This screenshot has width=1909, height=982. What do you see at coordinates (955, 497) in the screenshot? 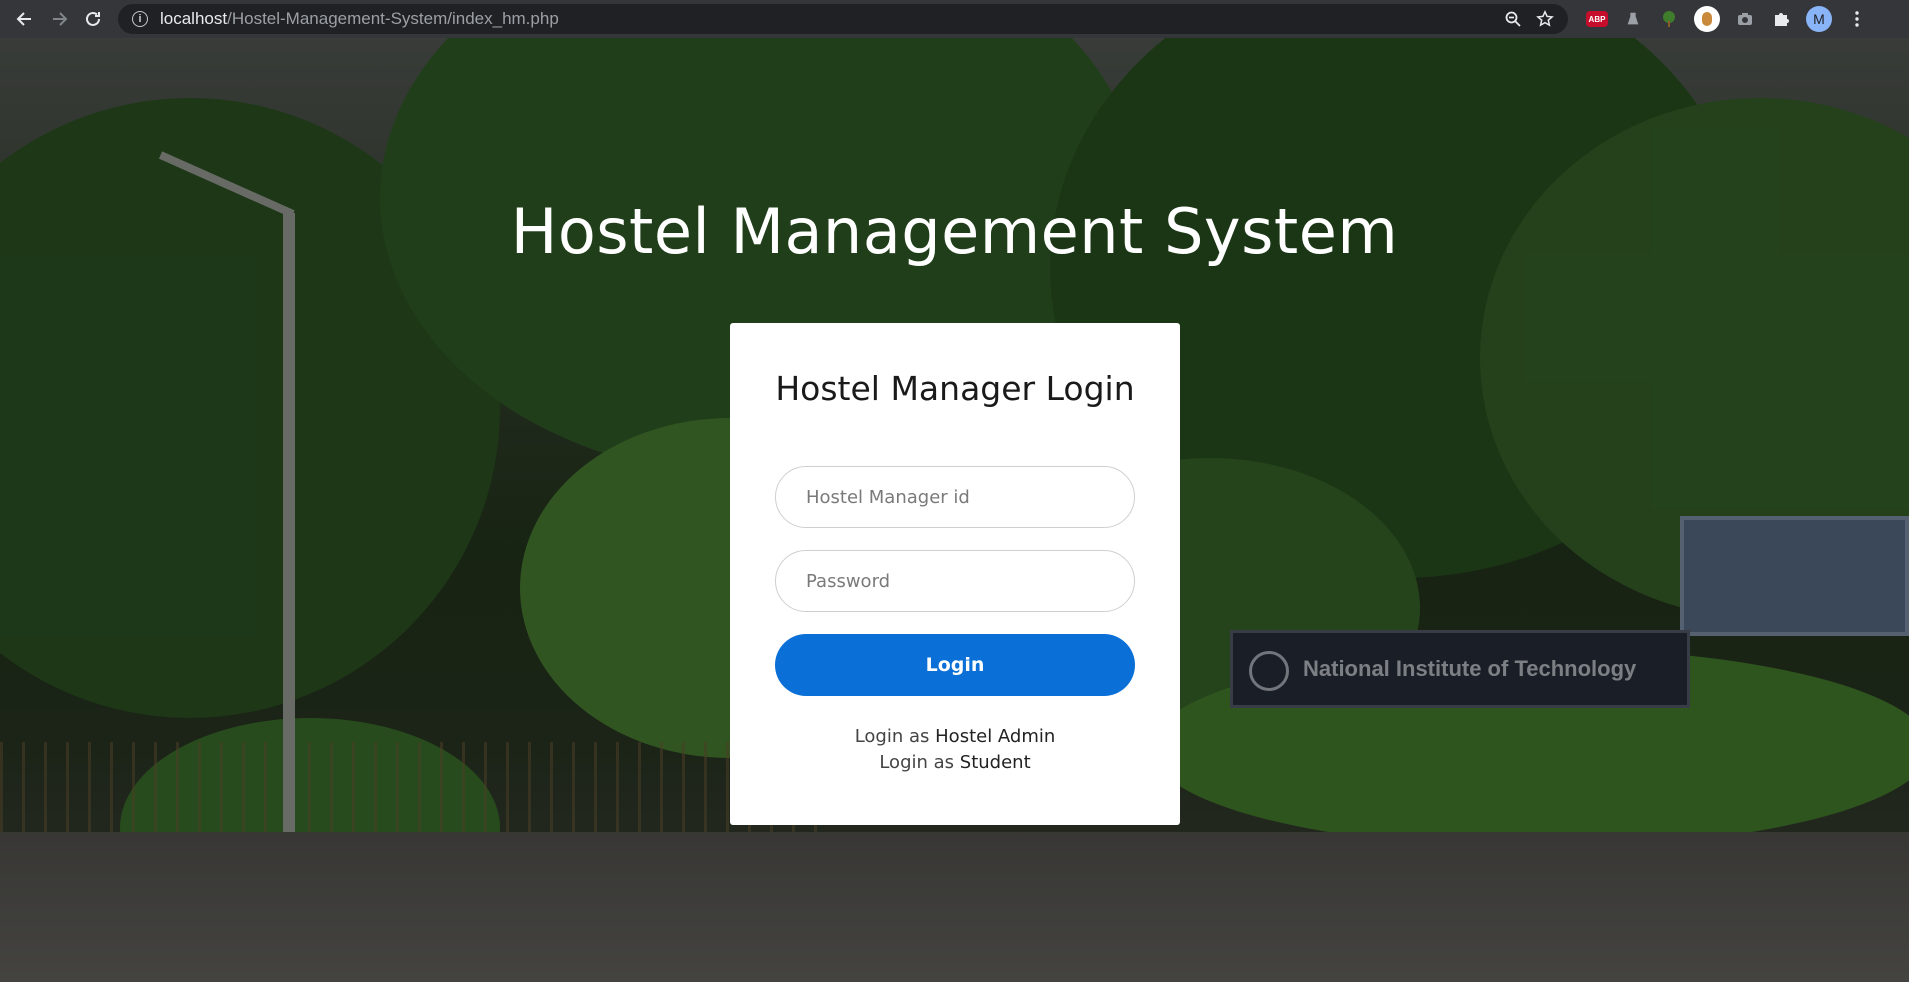
I see `hostel-manager-id-input` at bounding box center [955, 497].